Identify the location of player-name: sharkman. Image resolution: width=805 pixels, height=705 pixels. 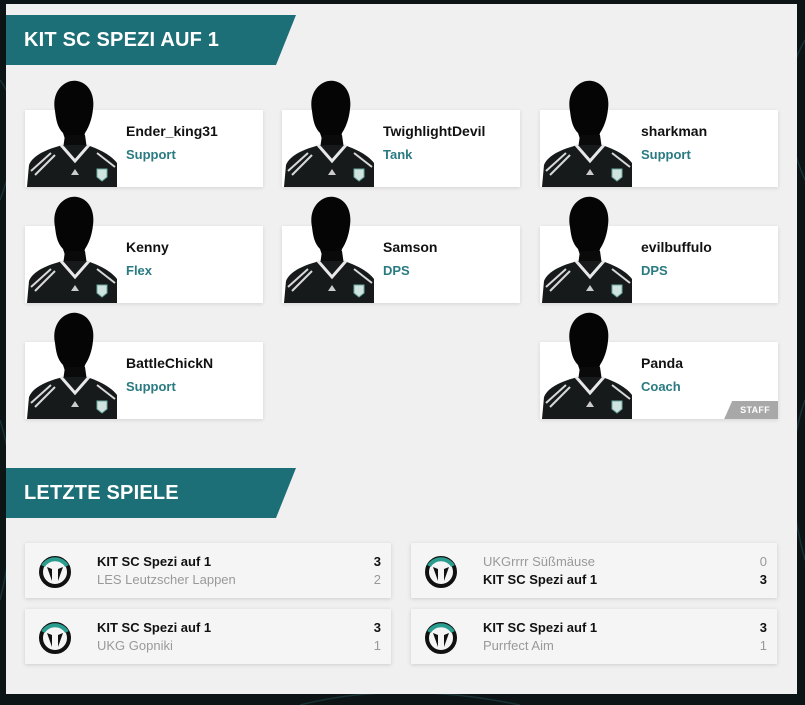
(674, 131).